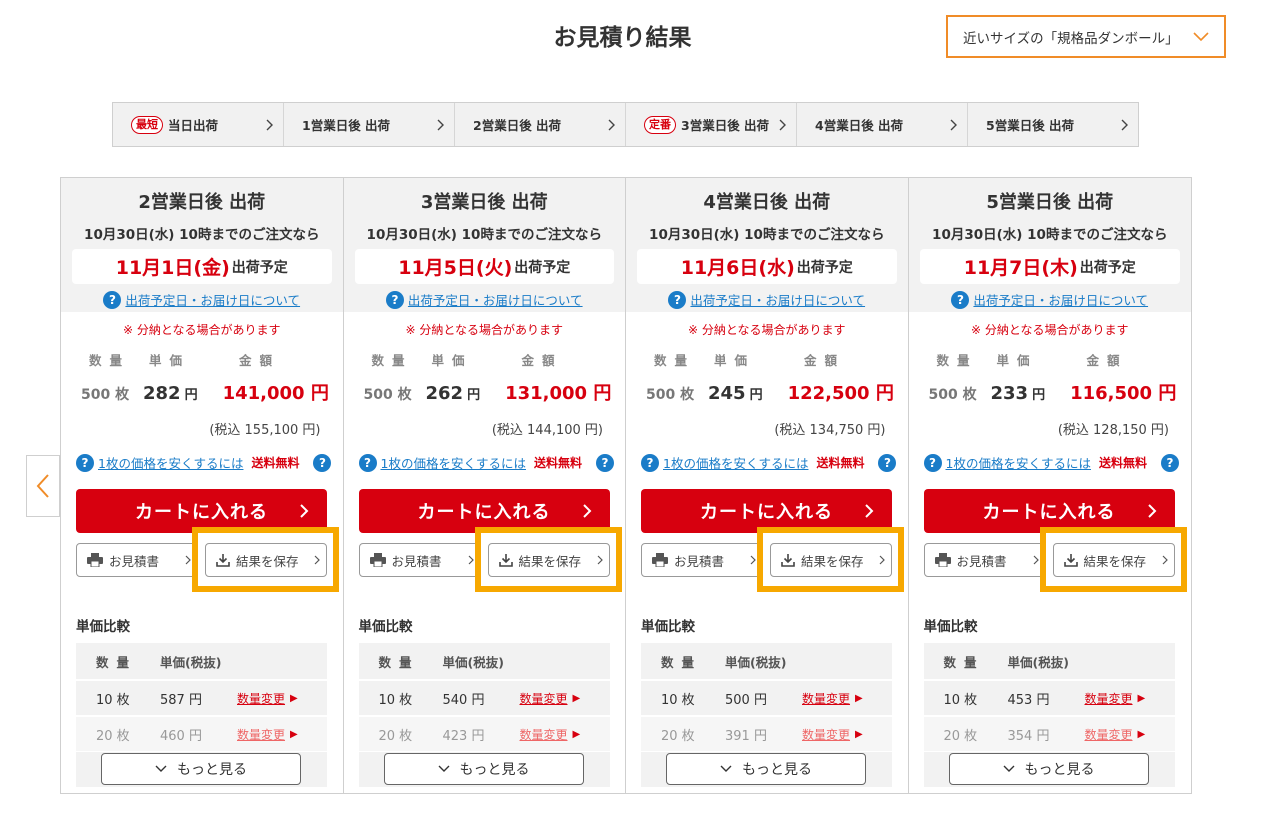  I want to click on tab-4-day: 4営業日後 出荷, so click(882, 124).